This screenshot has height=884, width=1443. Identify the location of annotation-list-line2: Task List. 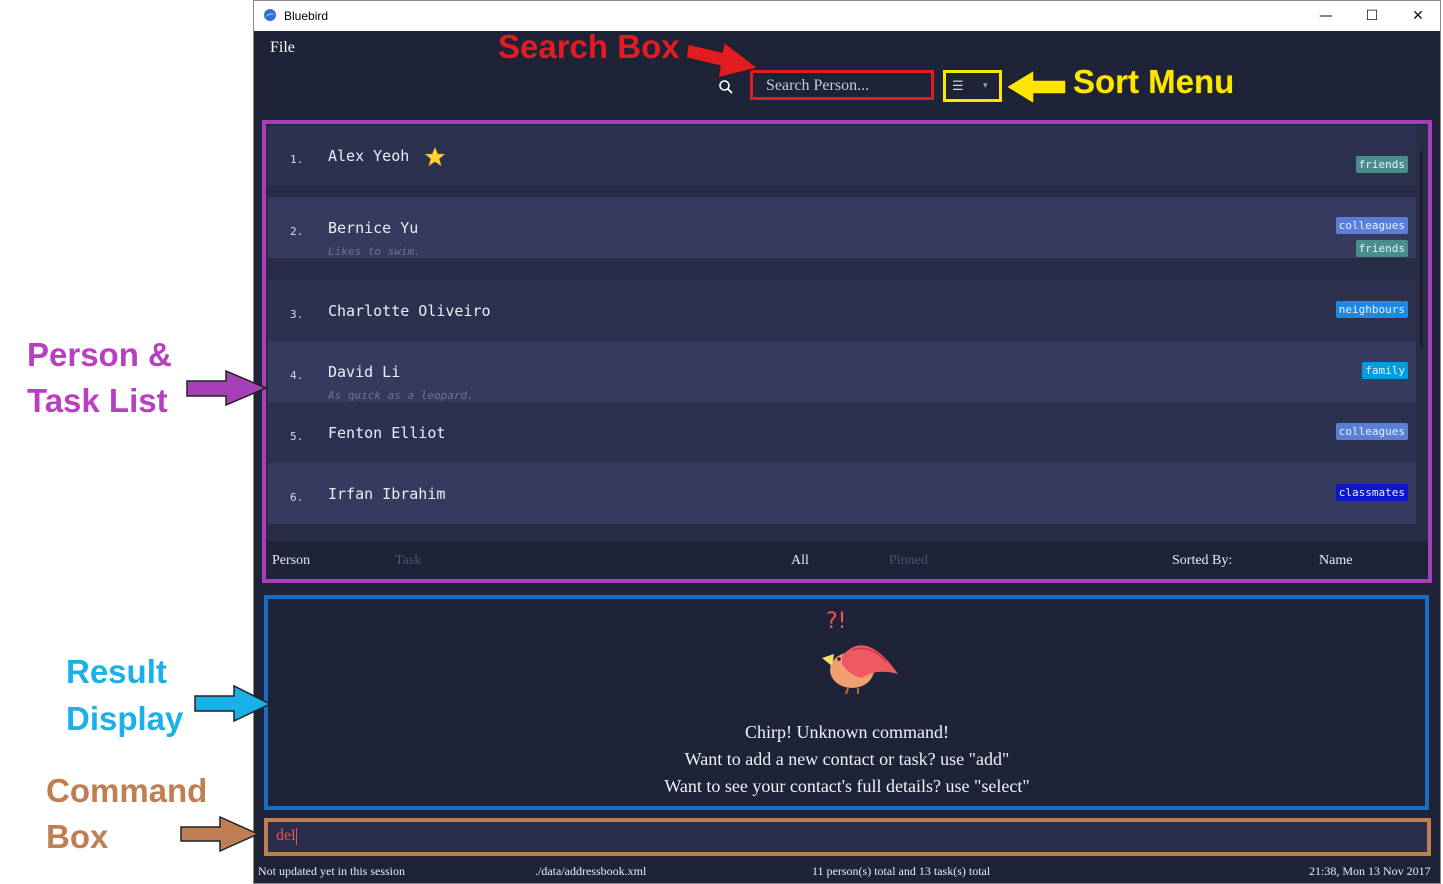
(97, 400).